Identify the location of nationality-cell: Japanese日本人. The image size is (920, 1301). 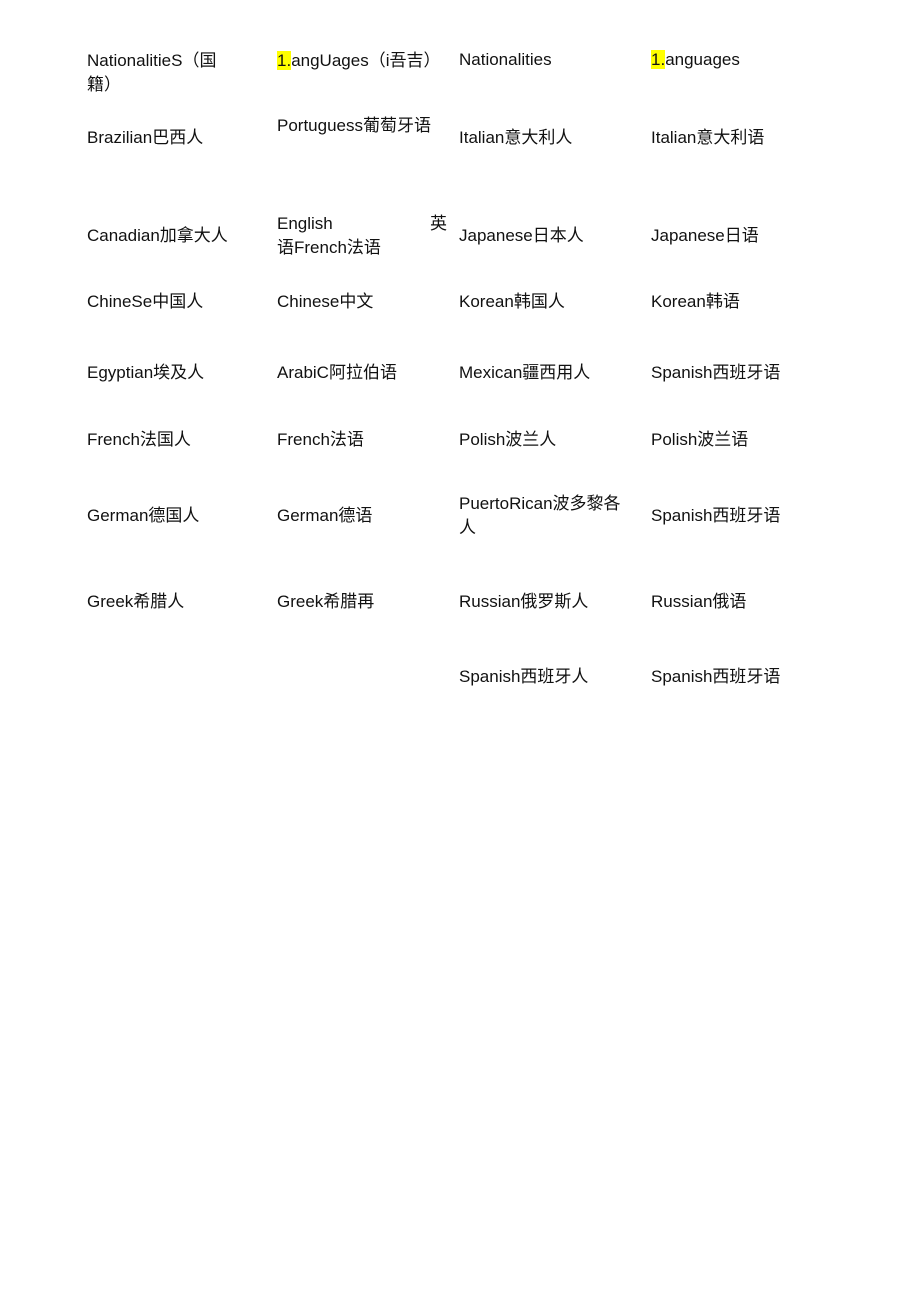
(521, 235).